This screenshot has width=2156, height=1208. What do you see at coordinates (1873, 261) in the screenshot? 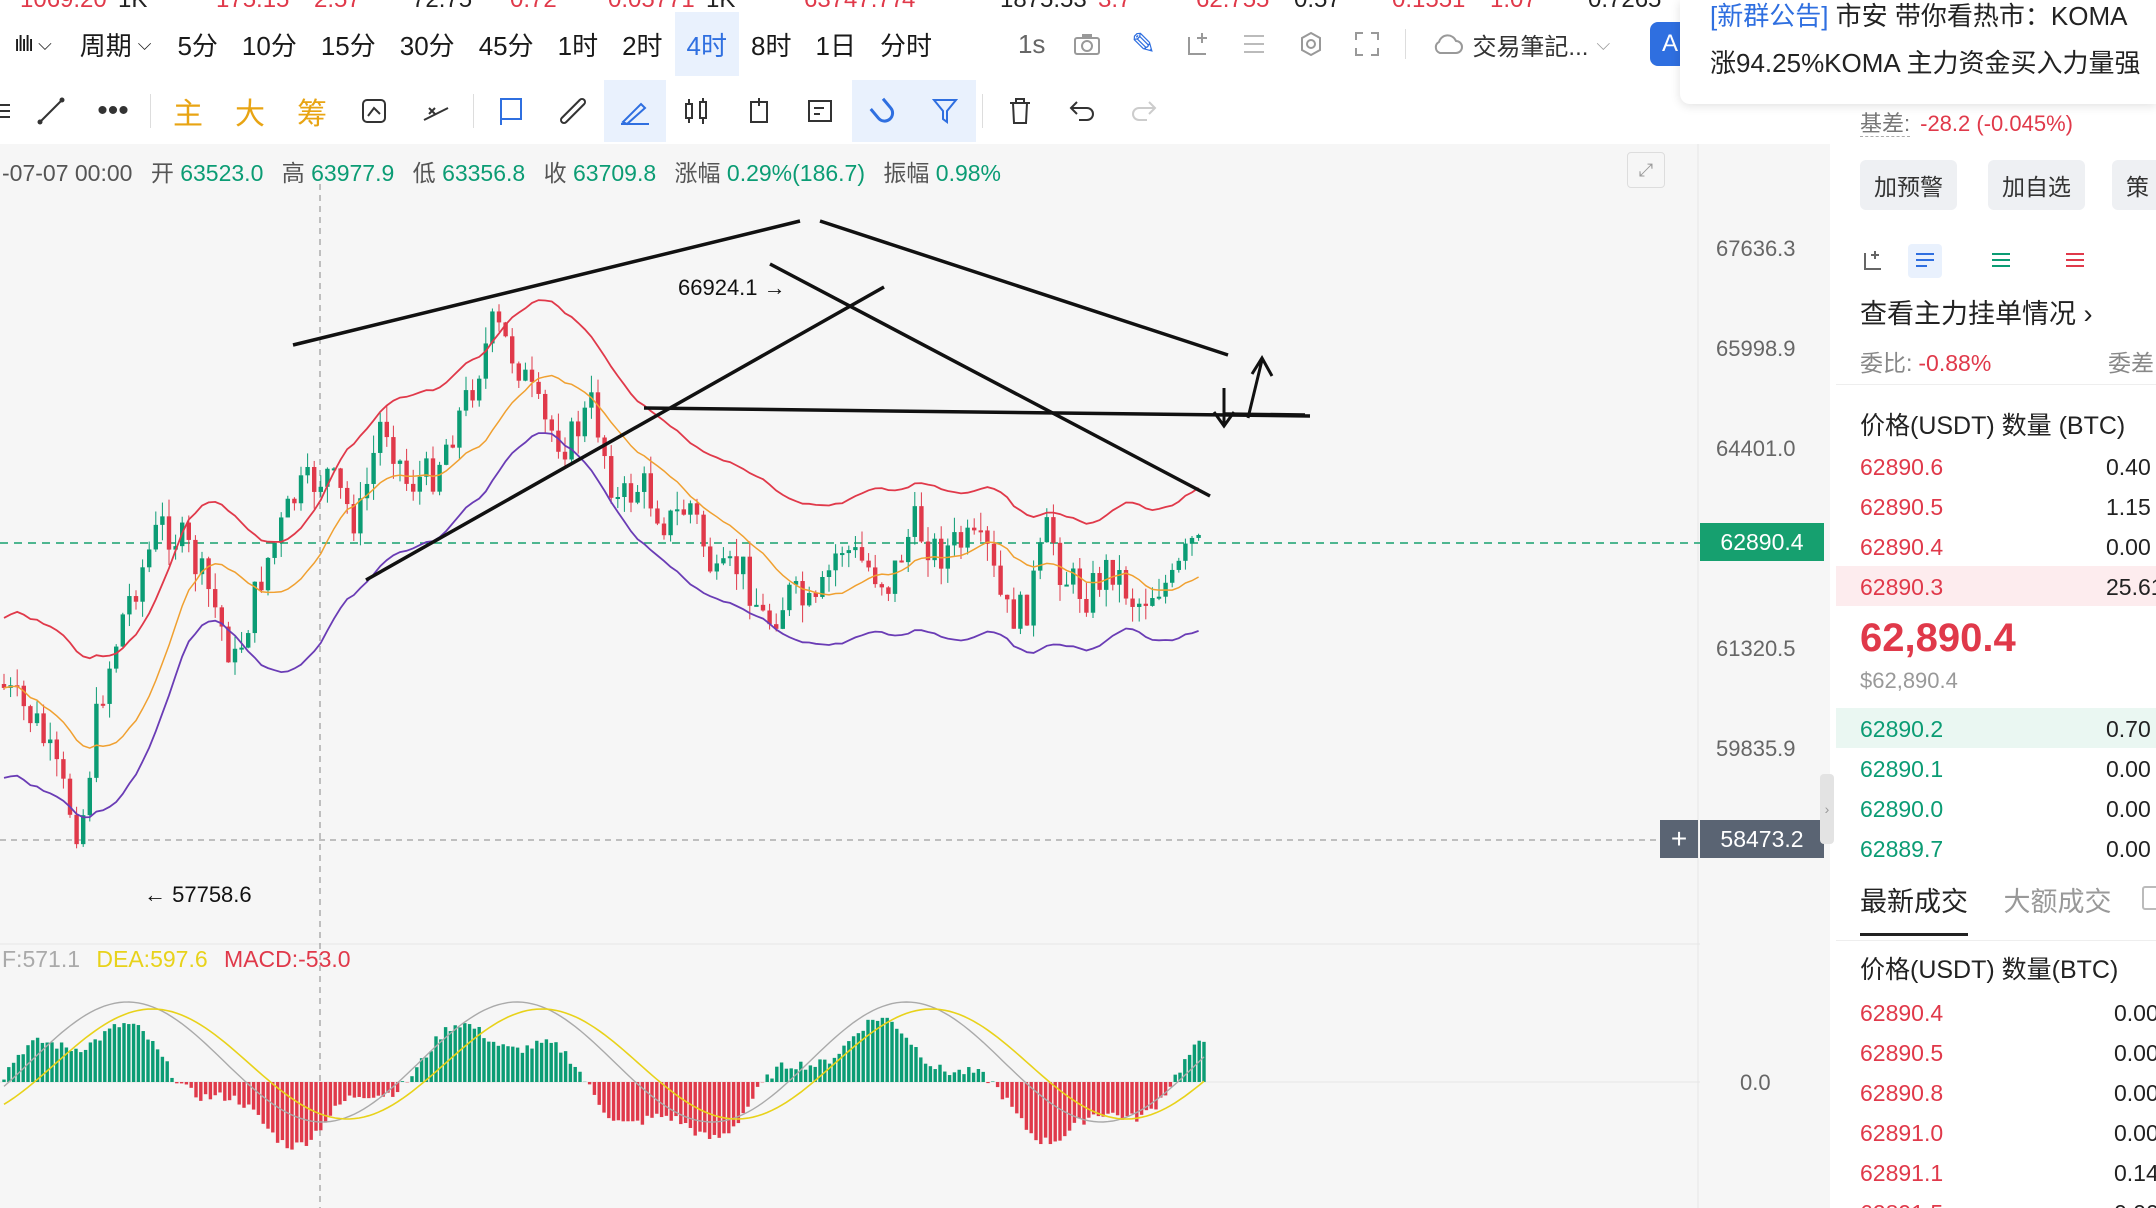
I see `orderbook-layout-icon` at bounding box center [1873, 261].